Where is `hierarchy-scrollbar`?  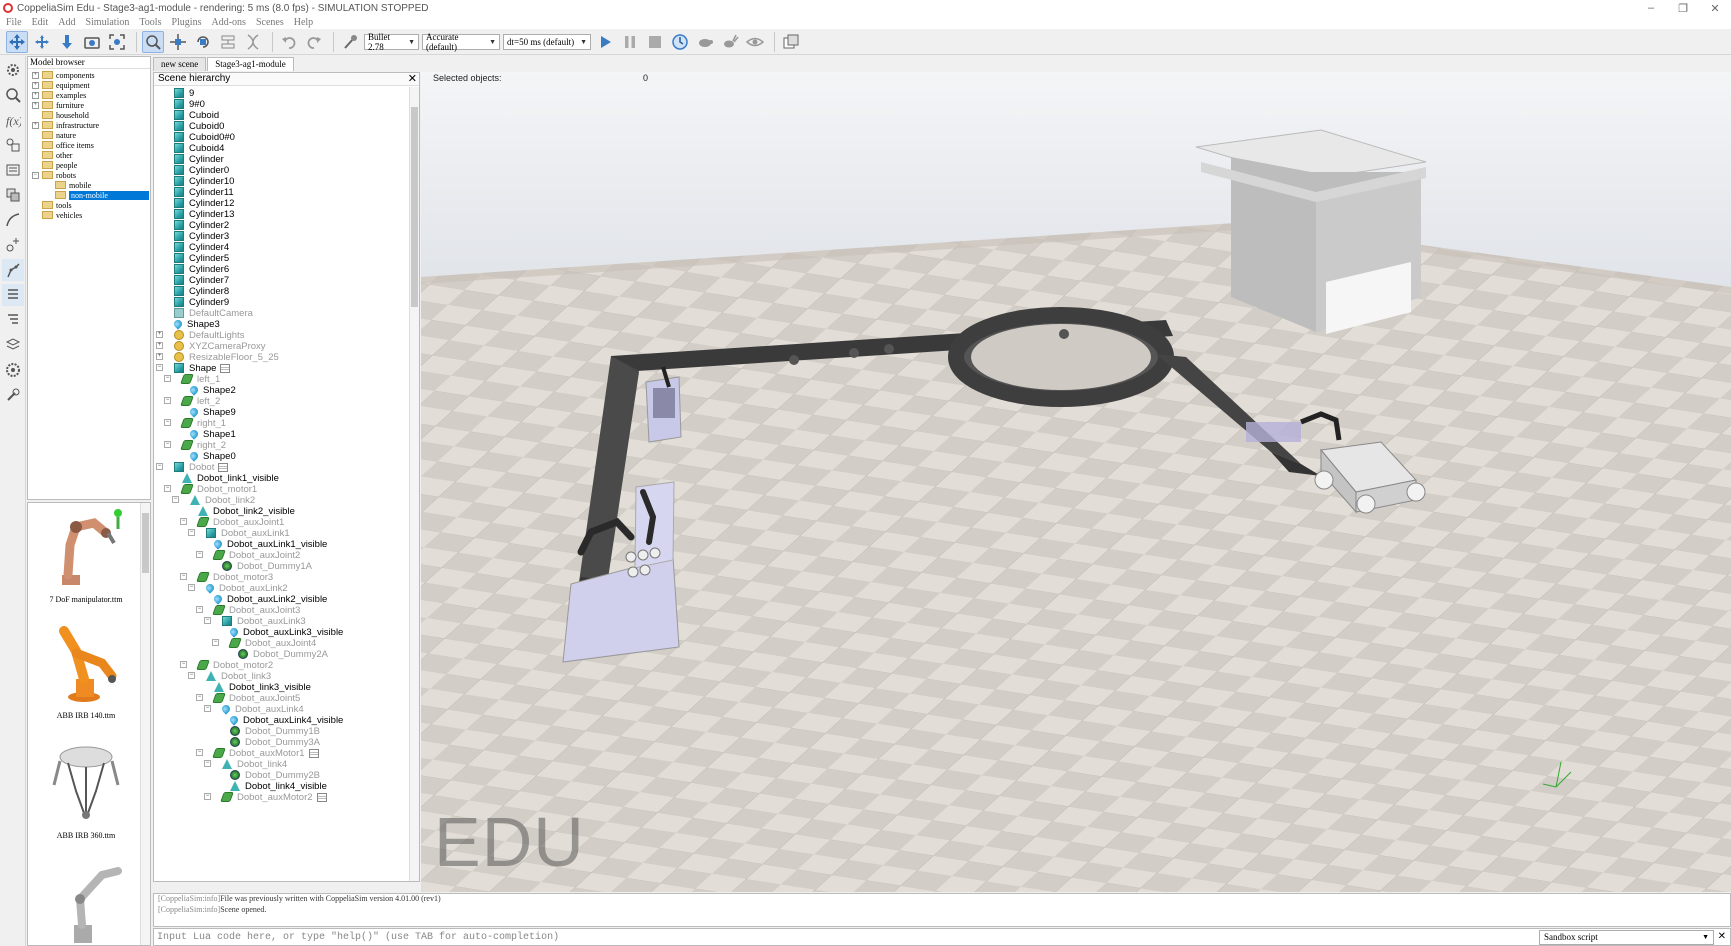 hierarchy-scrollbar is located at coordinates (414, 484).